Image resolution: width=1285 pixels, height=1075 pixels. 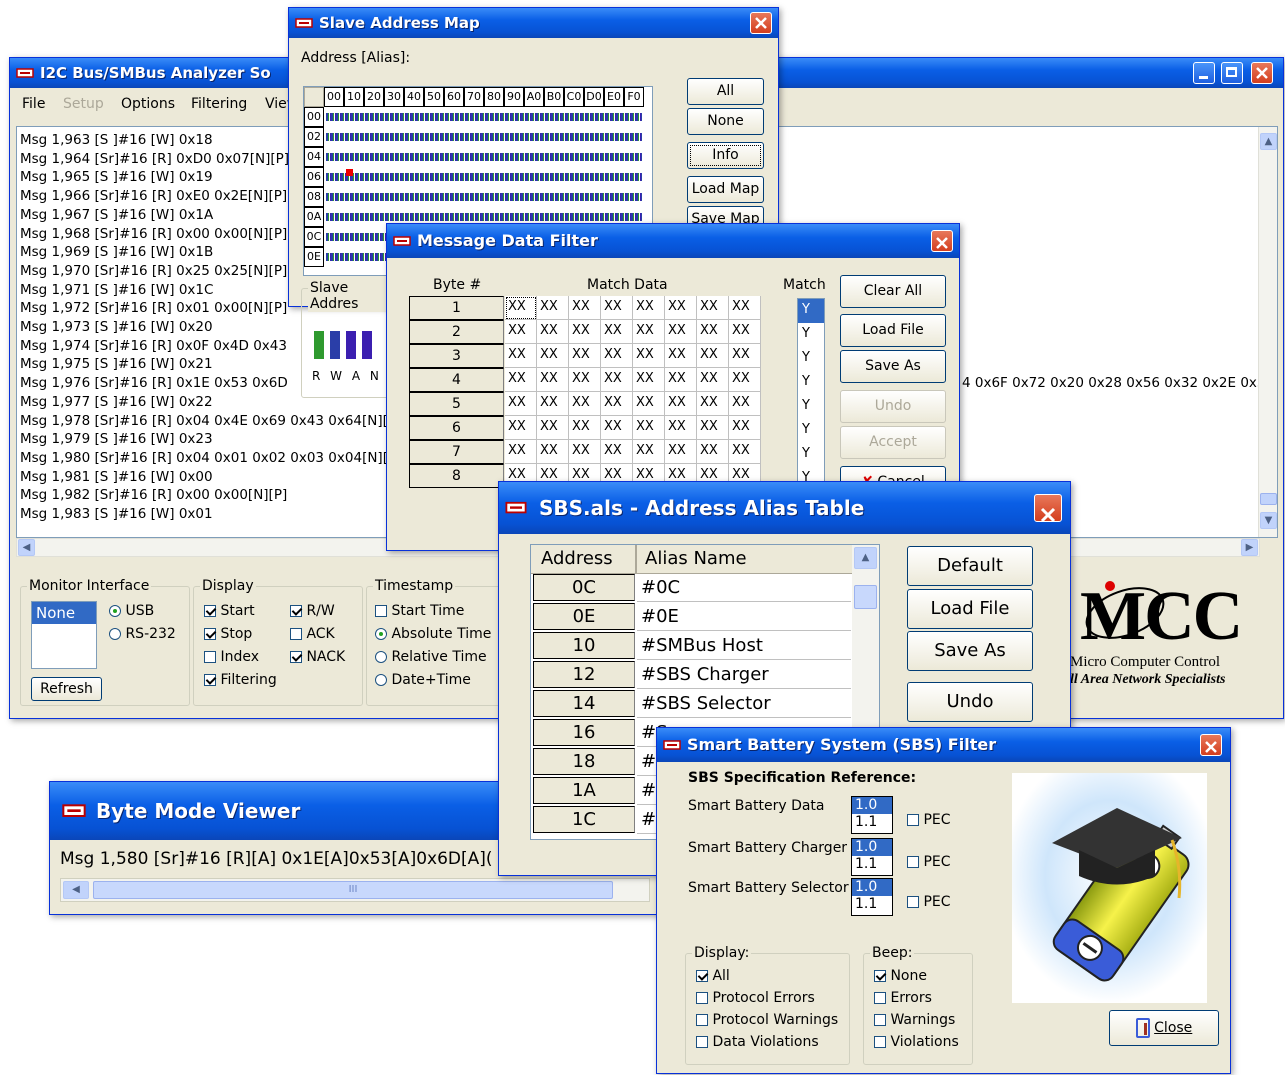 What do you see at coordinates (219, 104) in the screenshot?
I see `menu-filtering: Filtering` at bounding box center [219, 104].